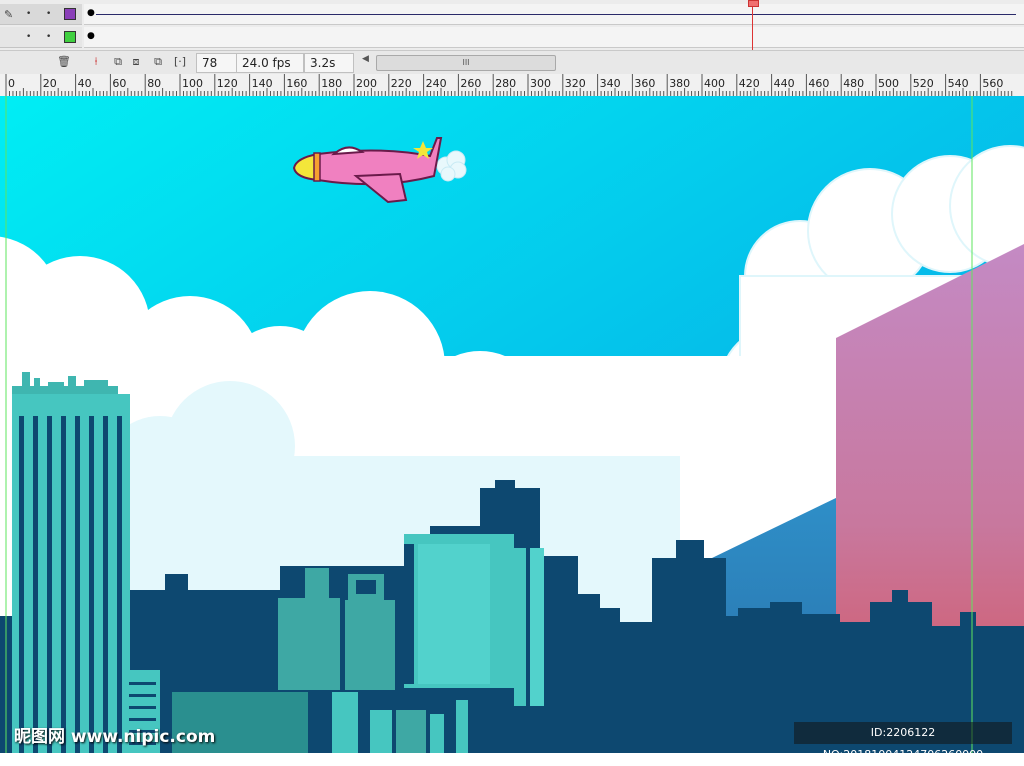 The width and height of the screenshot is (1024, 766). Describe the element at coordinates (575, 83) in the screenshot. I see `ruler-label: 320` at that location.